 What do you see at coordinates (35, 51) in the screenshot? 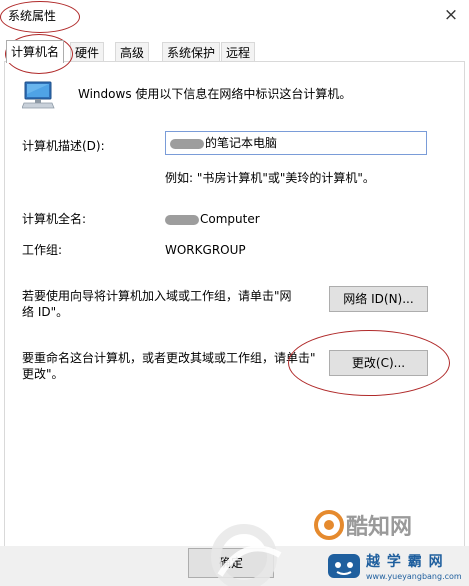
I see `tab-computer-name: 计算机名` at bounding box center [35, 51].